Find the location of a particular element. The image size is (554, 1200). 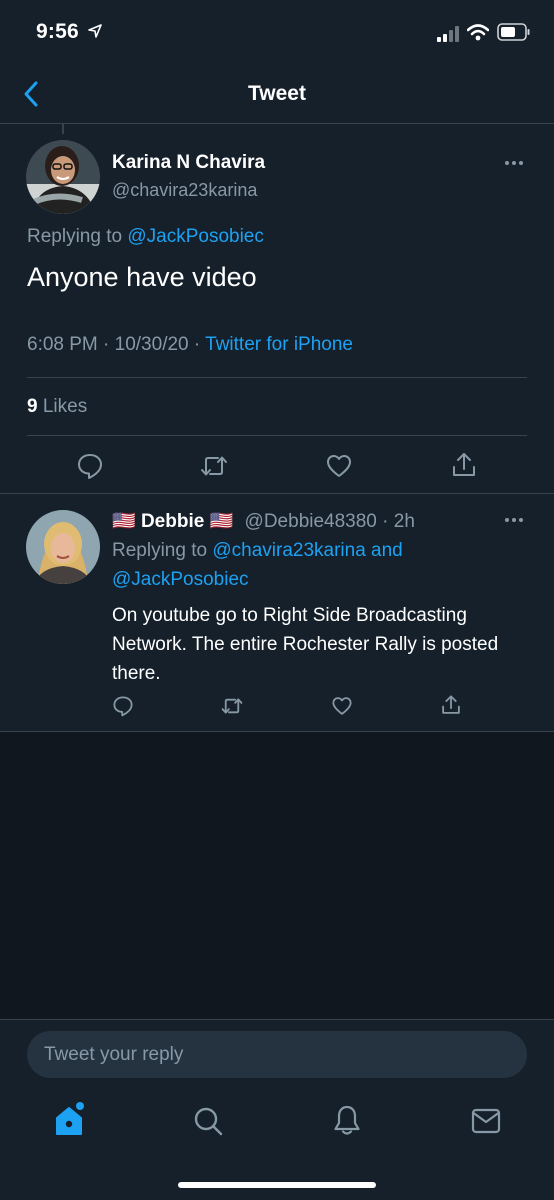

reply-input: Tweet your reply is located at coordinates (277, 1054).